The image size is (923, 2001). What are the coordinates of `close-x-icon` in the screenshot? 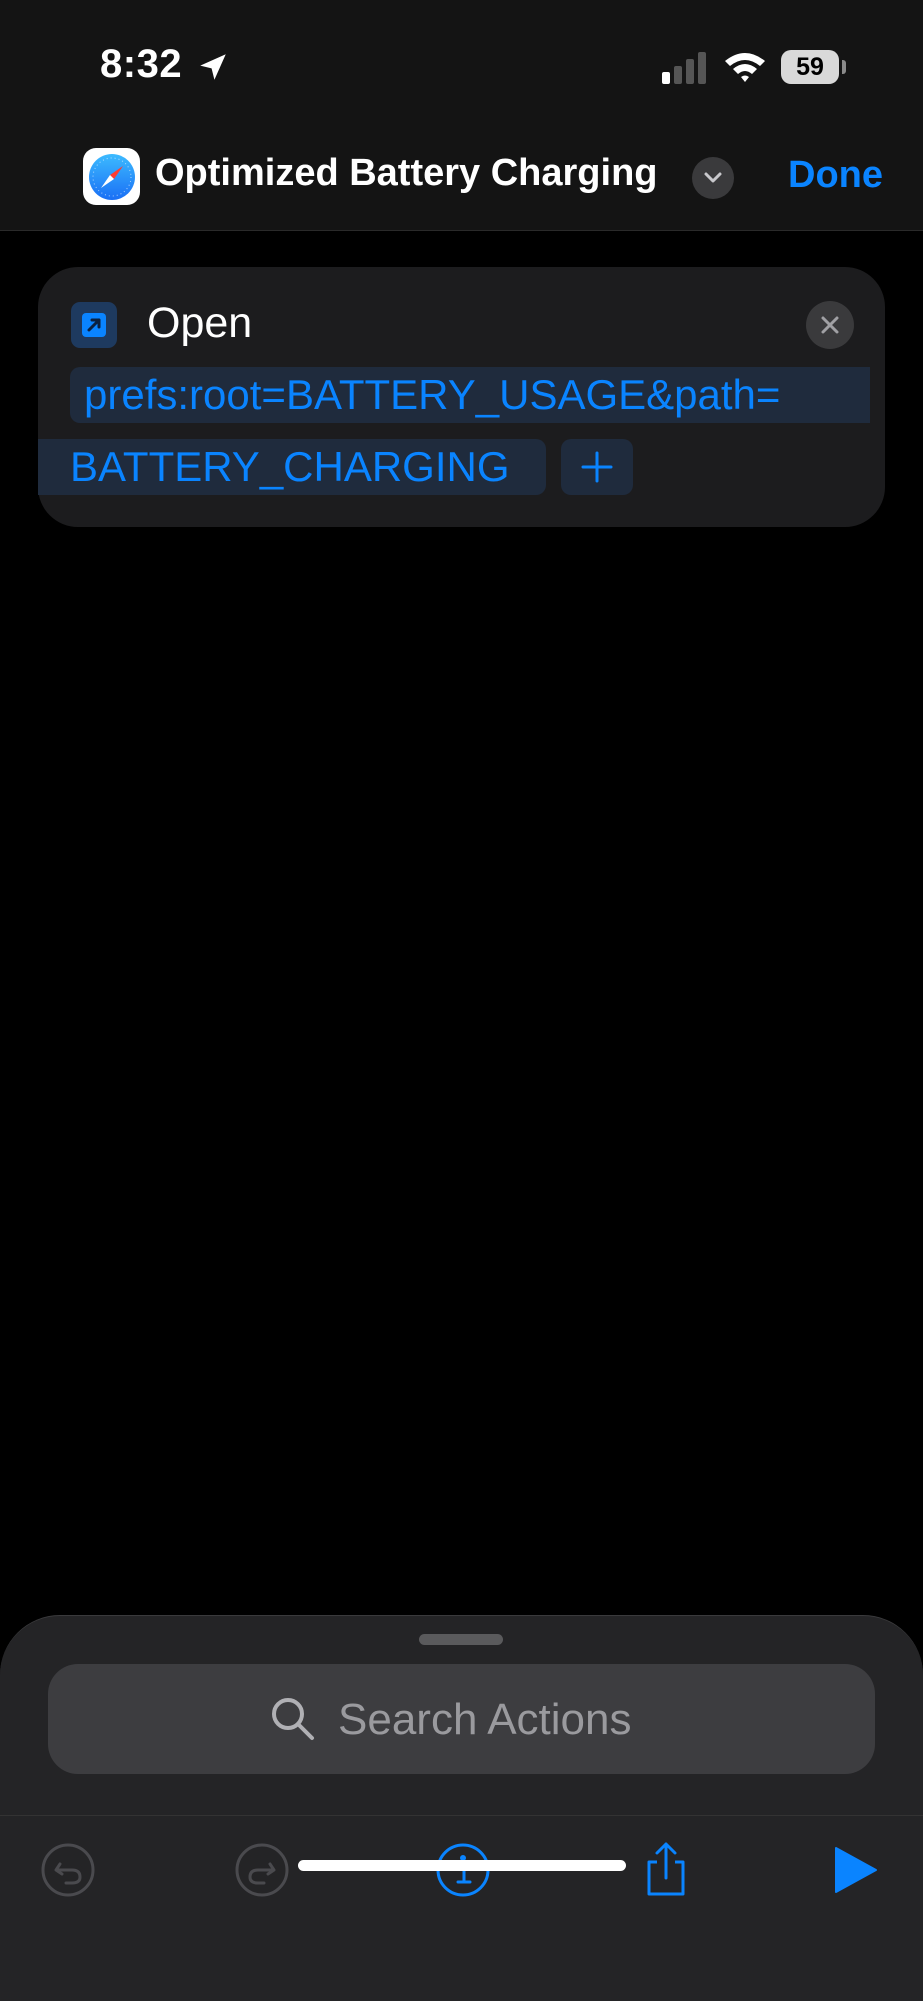 It's located at (830, 325).